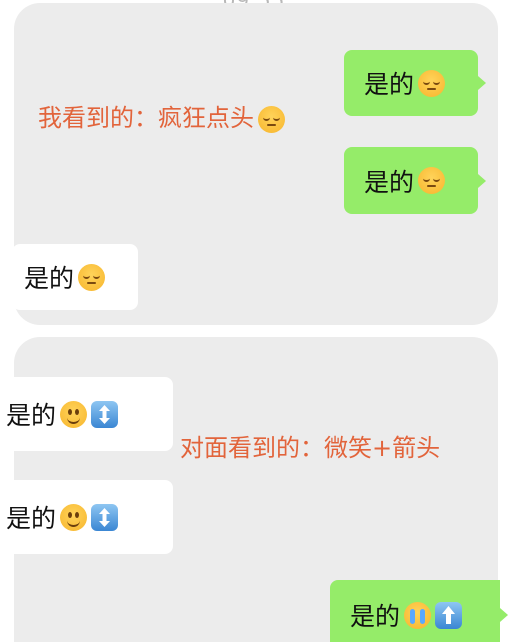  What do you see at coordinates (146, 118) in the screenshot?
I see `caption-text: 我看到的：疯狂点头` at bounding box center [146, 118].